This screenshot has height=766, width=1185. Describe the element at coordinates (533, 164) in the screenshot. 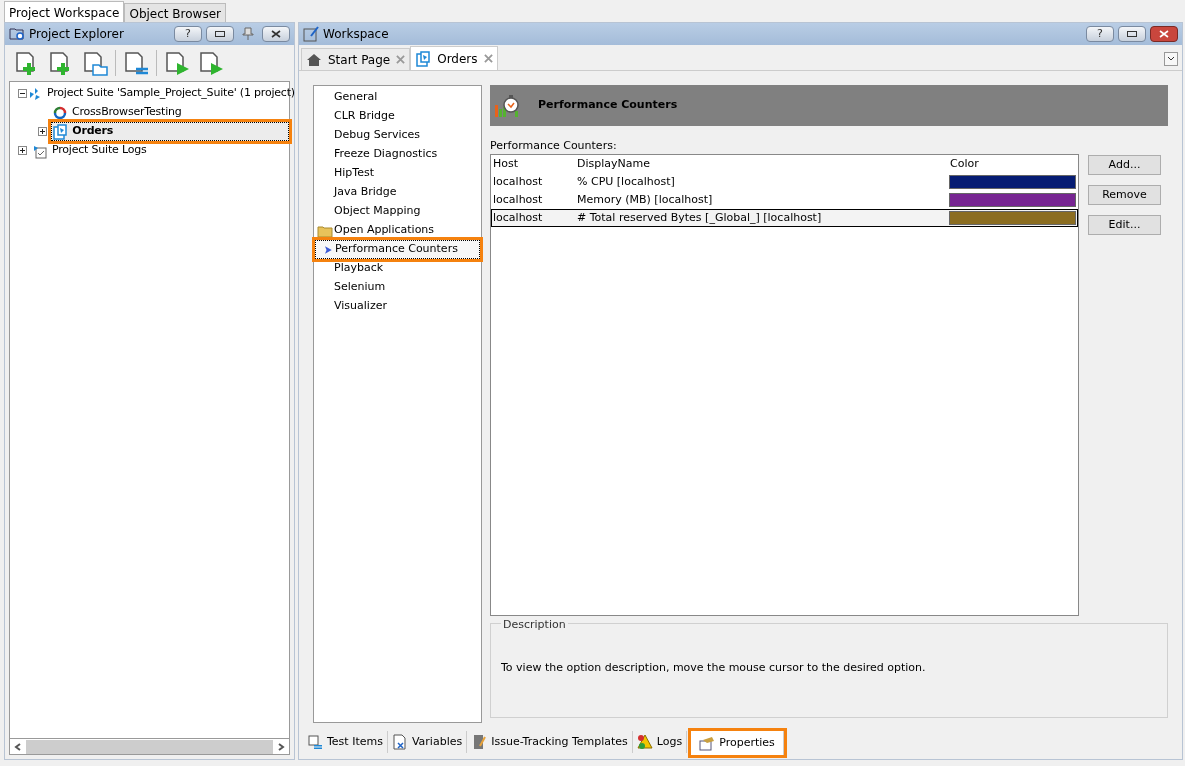

I see `column-header: Host` at that location.